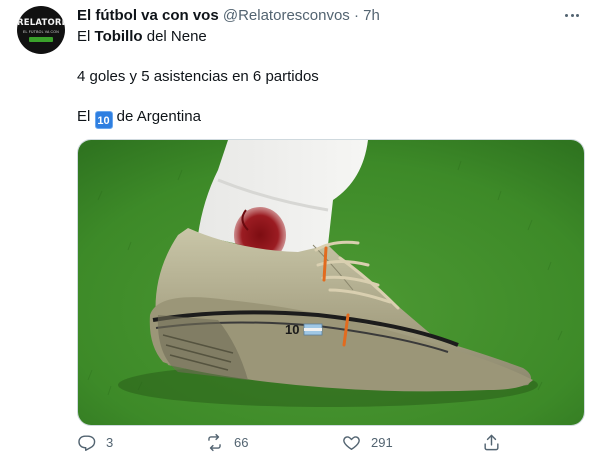 The image size is (599, 459). I want to click on user-handle: @Relatoresconvos, so click(286, 15).